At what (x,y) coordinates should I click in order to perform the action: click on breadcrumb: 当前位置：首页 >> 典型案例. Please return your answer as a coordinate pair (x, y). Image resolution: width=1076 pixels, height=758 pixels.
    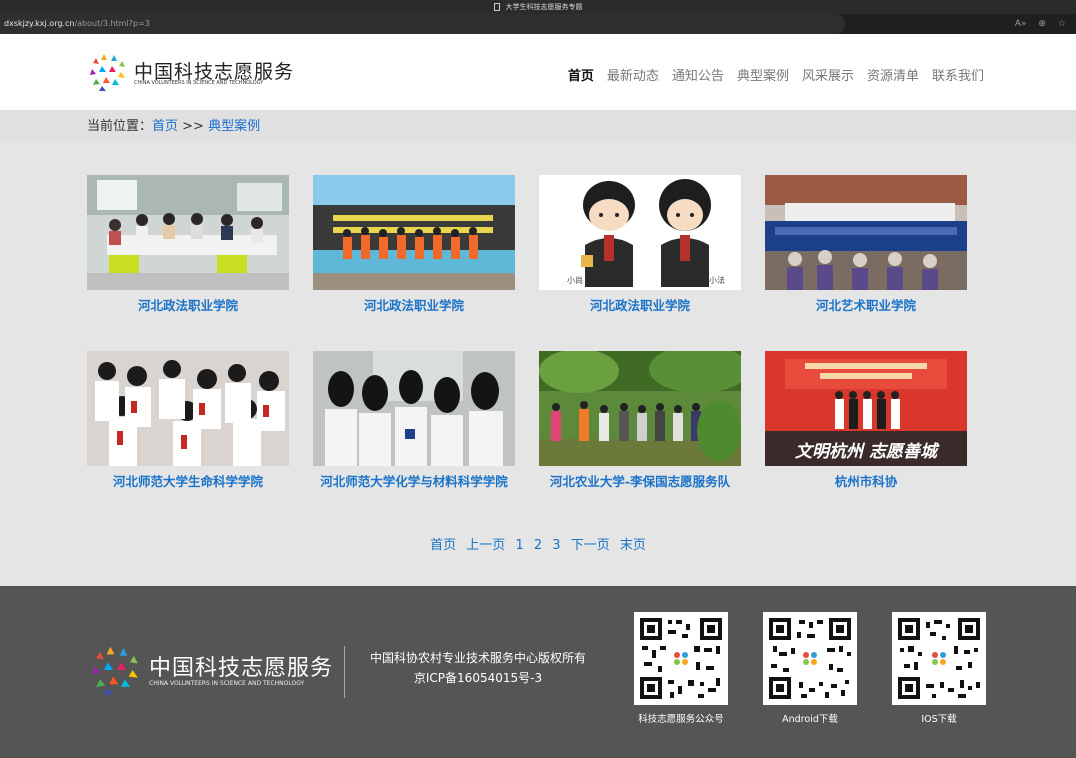
    Looking at the image, I should click on (538, 126).